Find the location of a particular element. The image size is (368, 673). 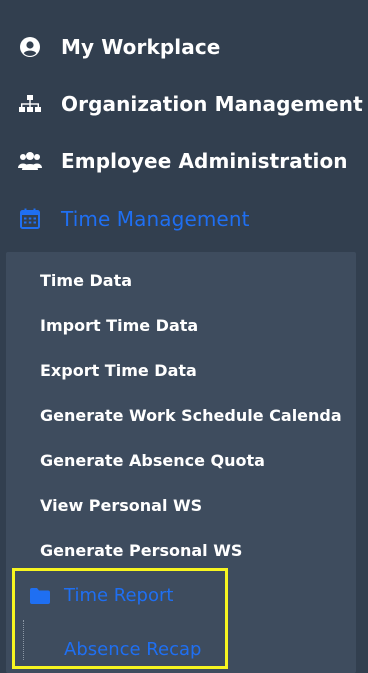

user-circle-icon is located at coordinates (30, 47).